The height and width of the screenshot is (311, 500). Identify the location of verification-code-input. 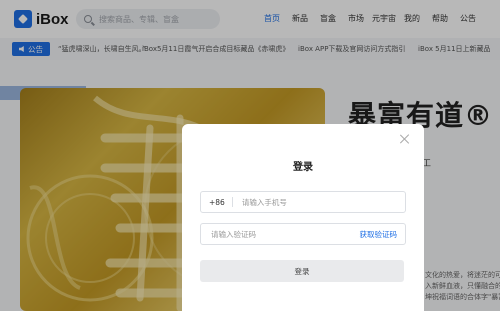
(276, 234).